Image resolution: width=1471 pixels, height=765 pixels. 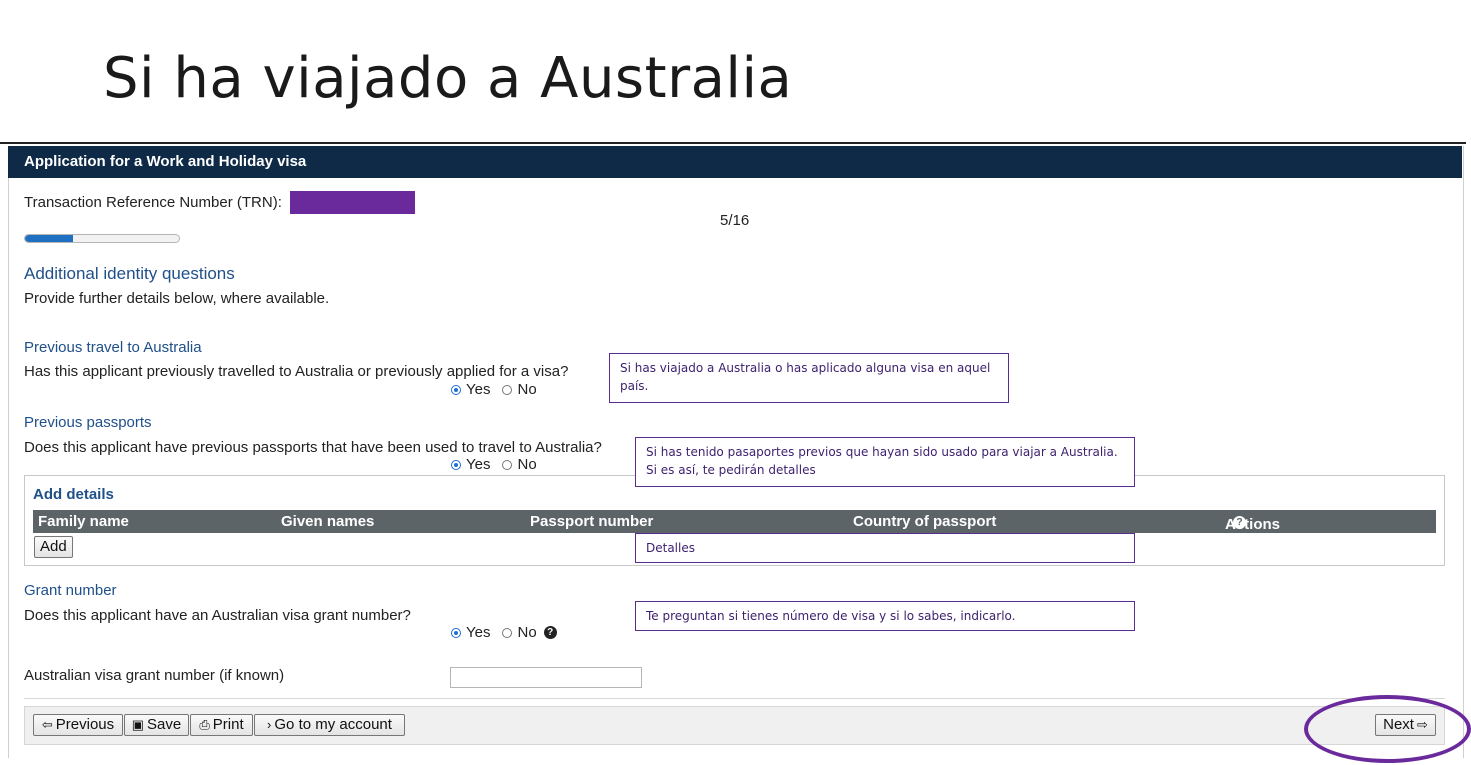 What do you see at coordinates (507, 464) in the screenshot?
I see `previous-passports-no-radio` at bounding box center [507, 464].